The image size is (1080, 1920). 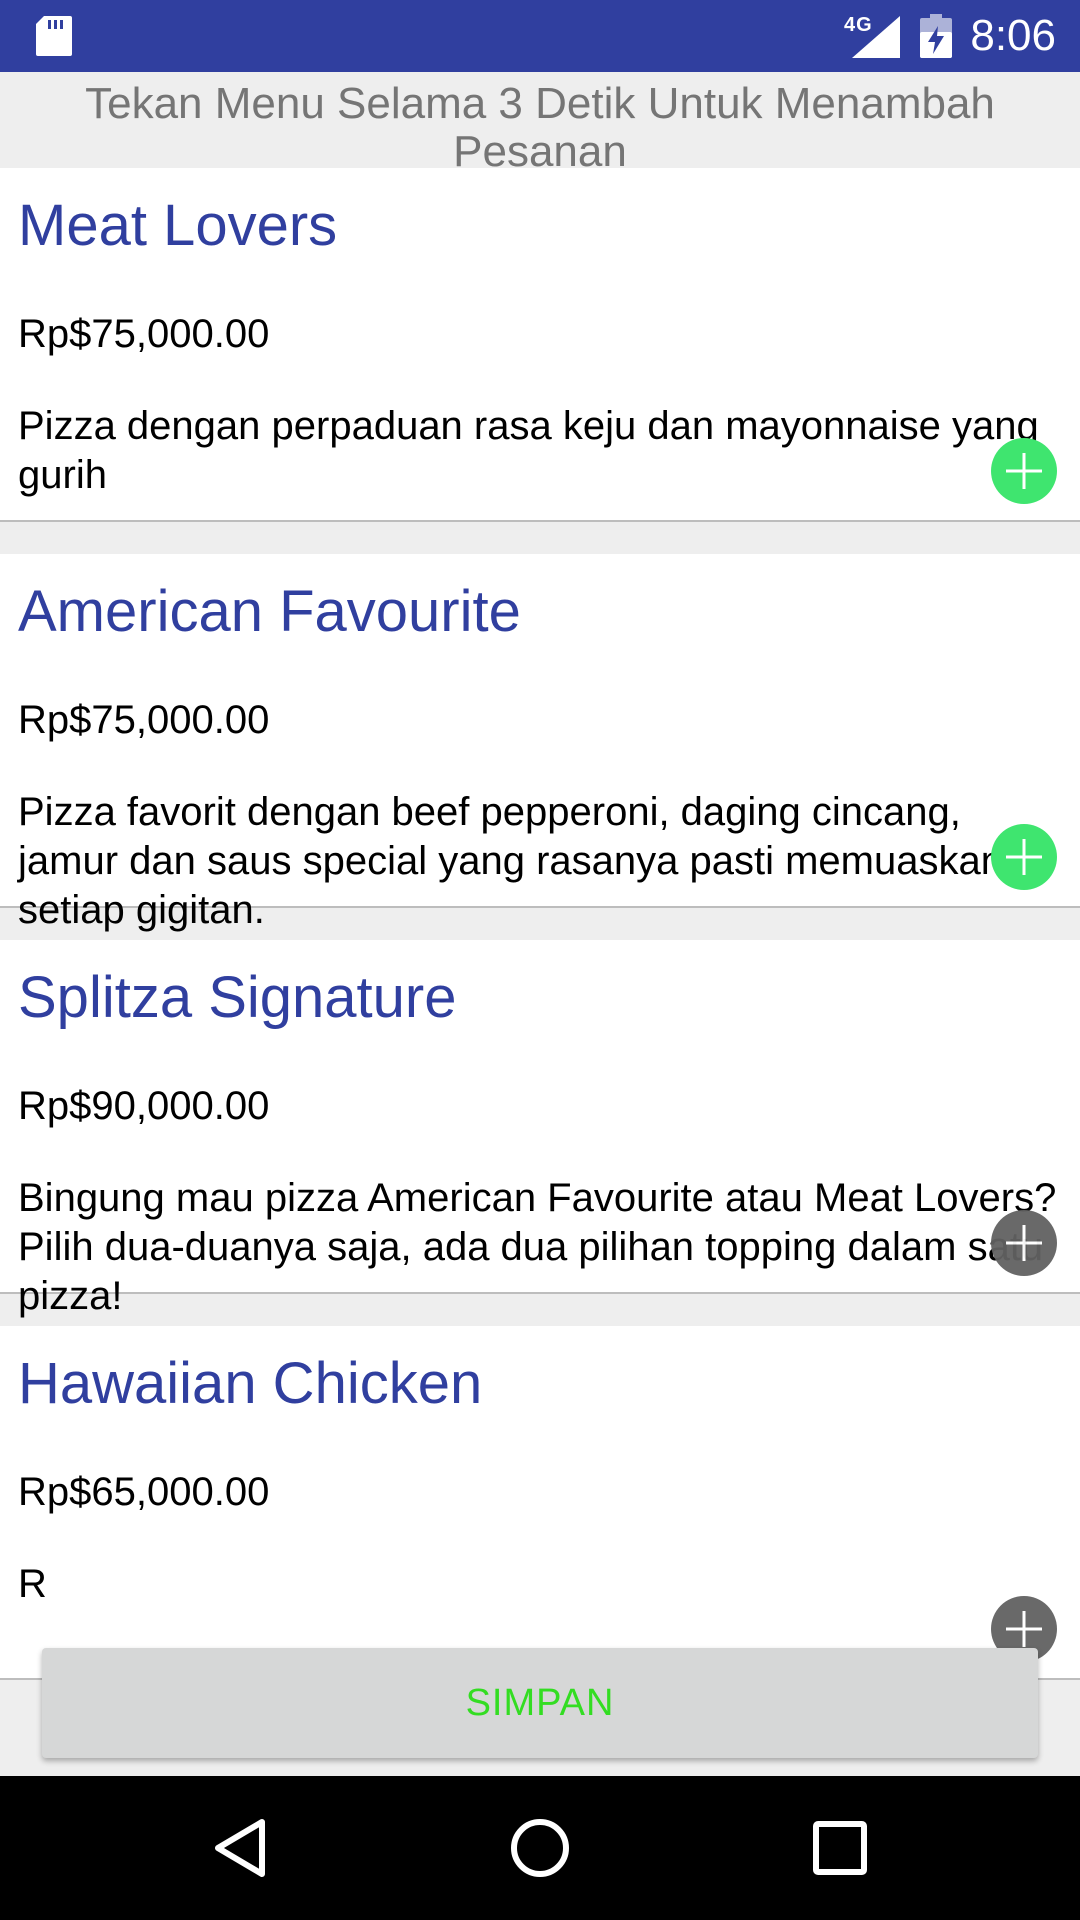 What do you see at coordinates (54, 36) in the screenshot?
I see `sd-card-icon` at bounding box center [54, 36].